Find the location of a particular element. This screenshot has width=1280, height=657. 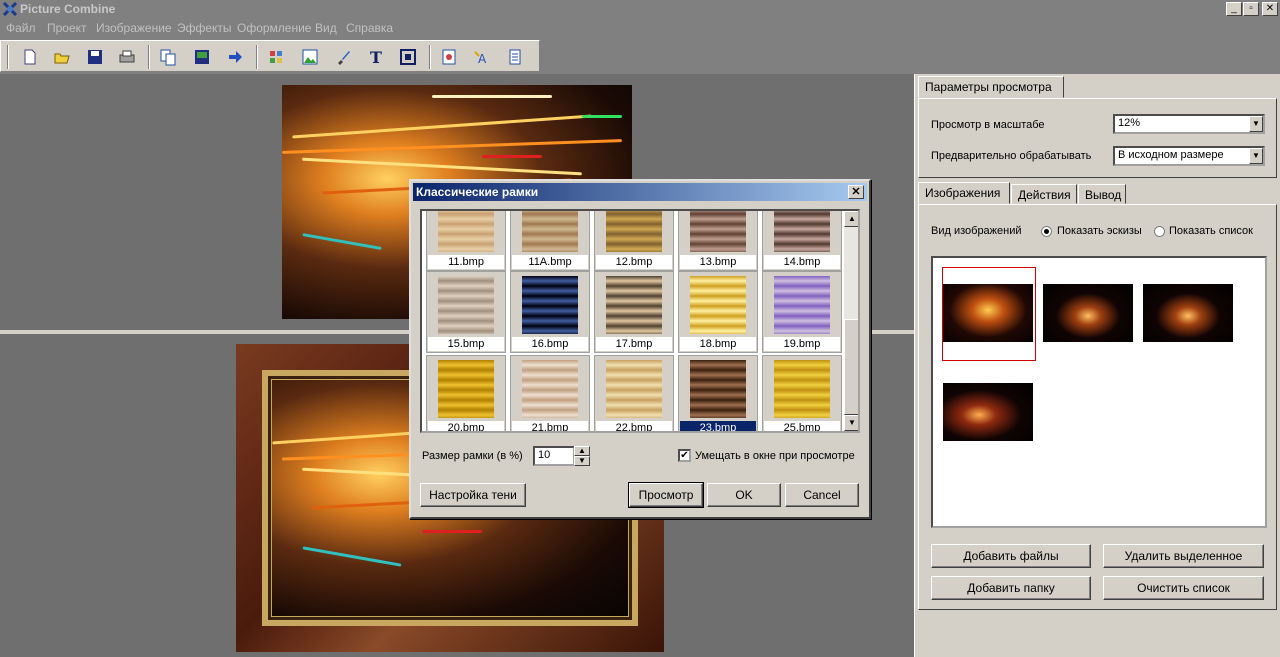

add-files-button: Добавить файлы is located at coordinates (1011, 556).